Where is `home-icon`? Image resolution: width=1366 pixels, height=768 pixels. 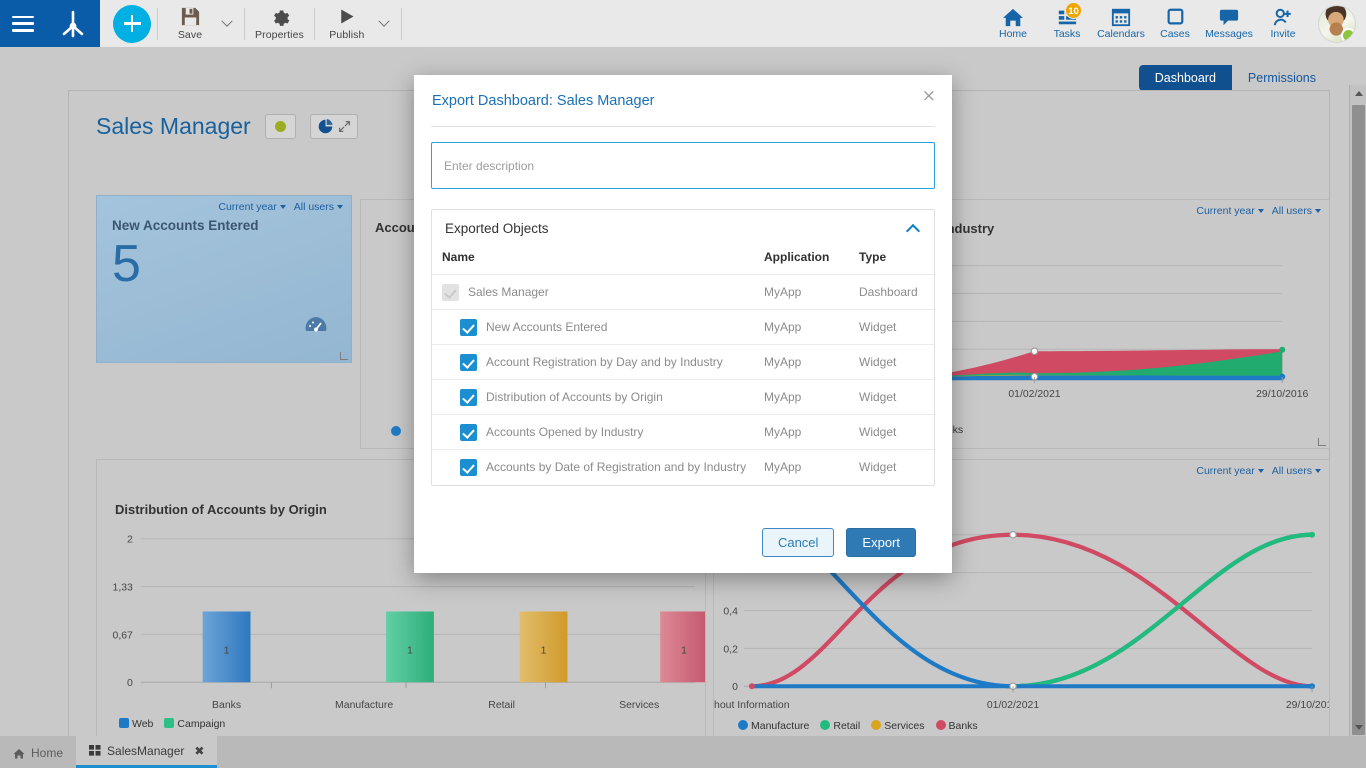 home-icon is located at coordinates (19, 753).